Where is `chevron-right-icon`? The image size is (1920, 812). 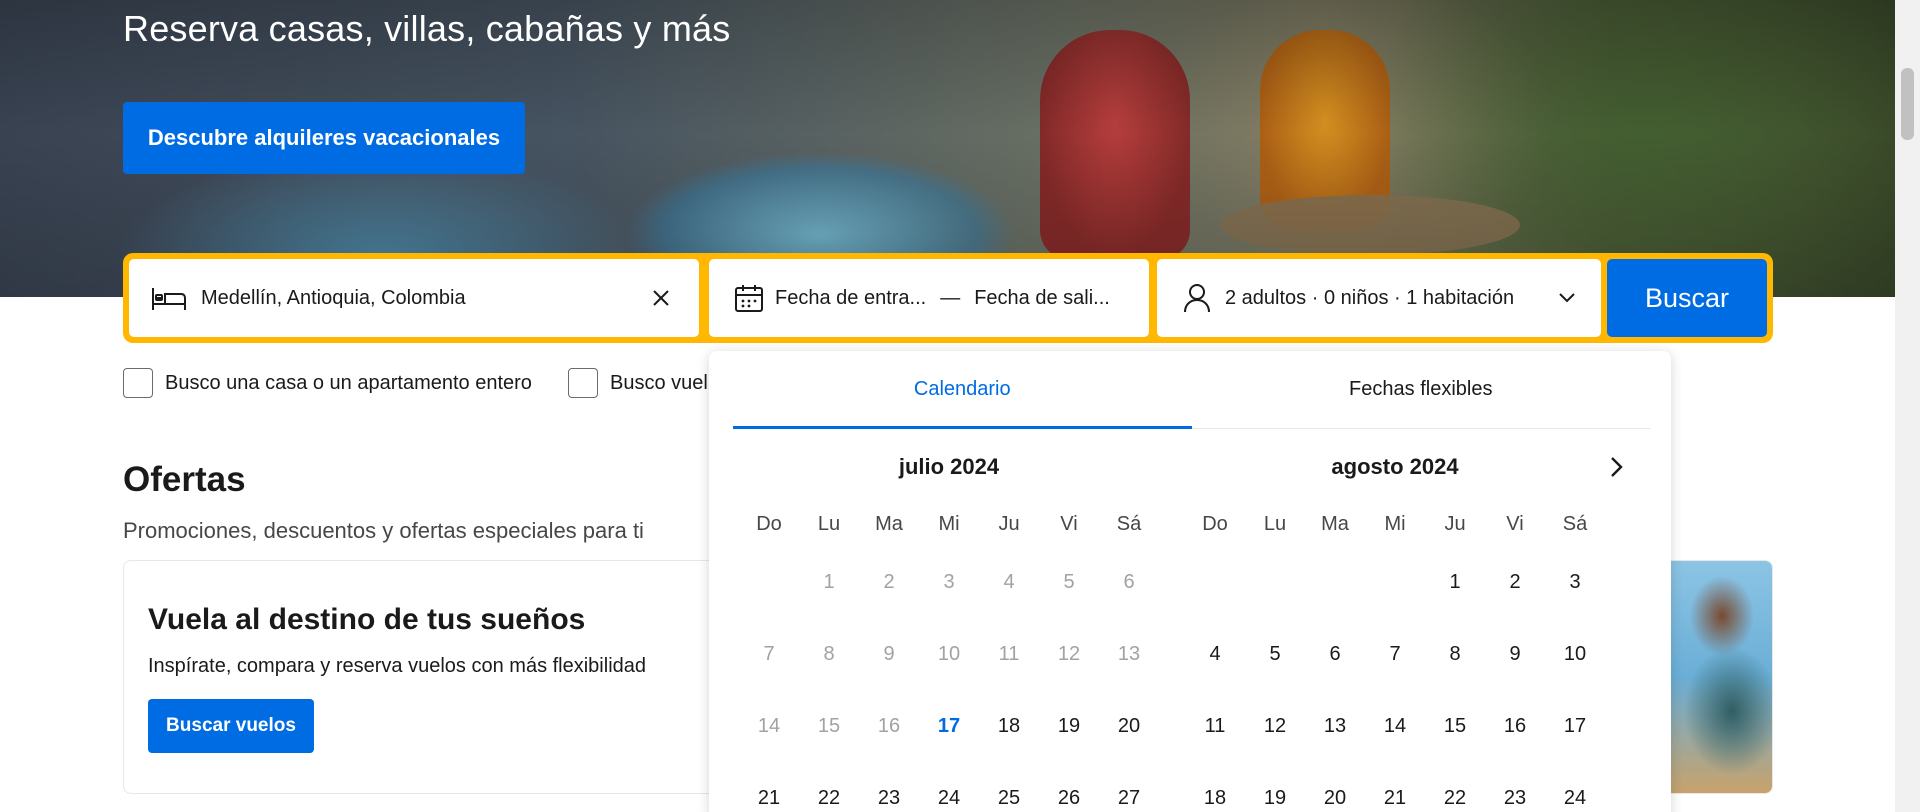
chevron-right-icon is located at coordinates (1617, 467).